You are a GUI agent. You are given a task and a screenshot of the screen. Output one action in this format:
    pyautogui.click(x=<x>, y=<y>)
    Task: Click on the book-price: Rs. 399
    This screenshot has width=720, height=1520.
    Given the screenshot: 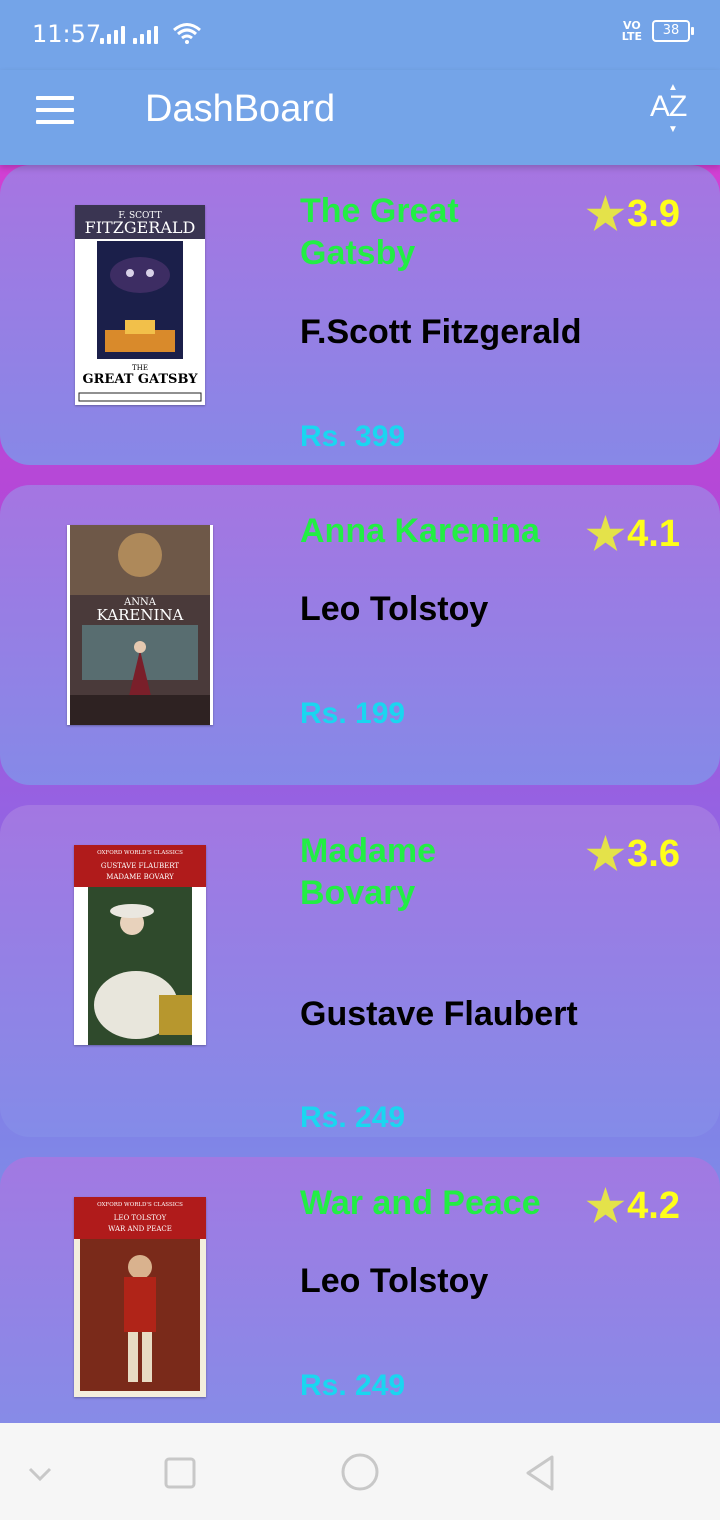 What is the action you would take?
    pyautogui.click(x=353, y=436)
    